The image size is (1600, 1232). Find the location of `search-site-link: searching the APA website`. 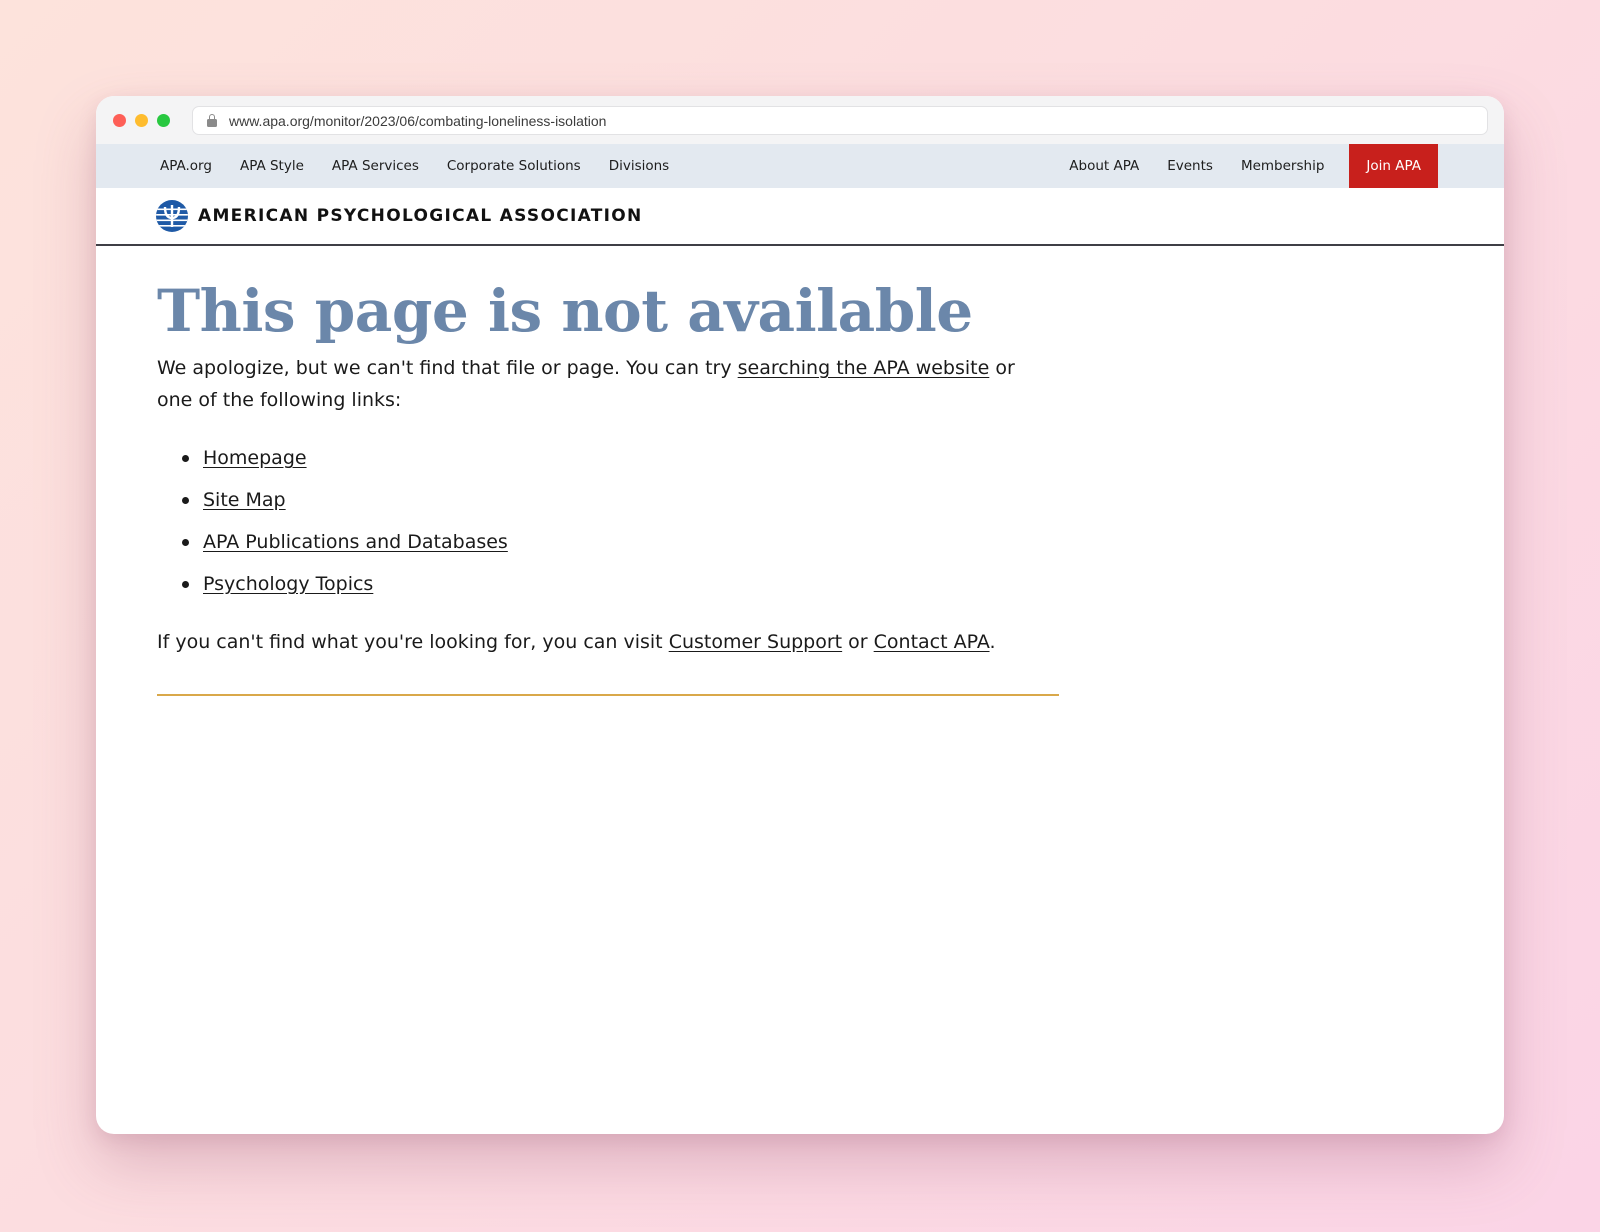

search-site-link: searching the APA website is located at coordinates (864, 368).